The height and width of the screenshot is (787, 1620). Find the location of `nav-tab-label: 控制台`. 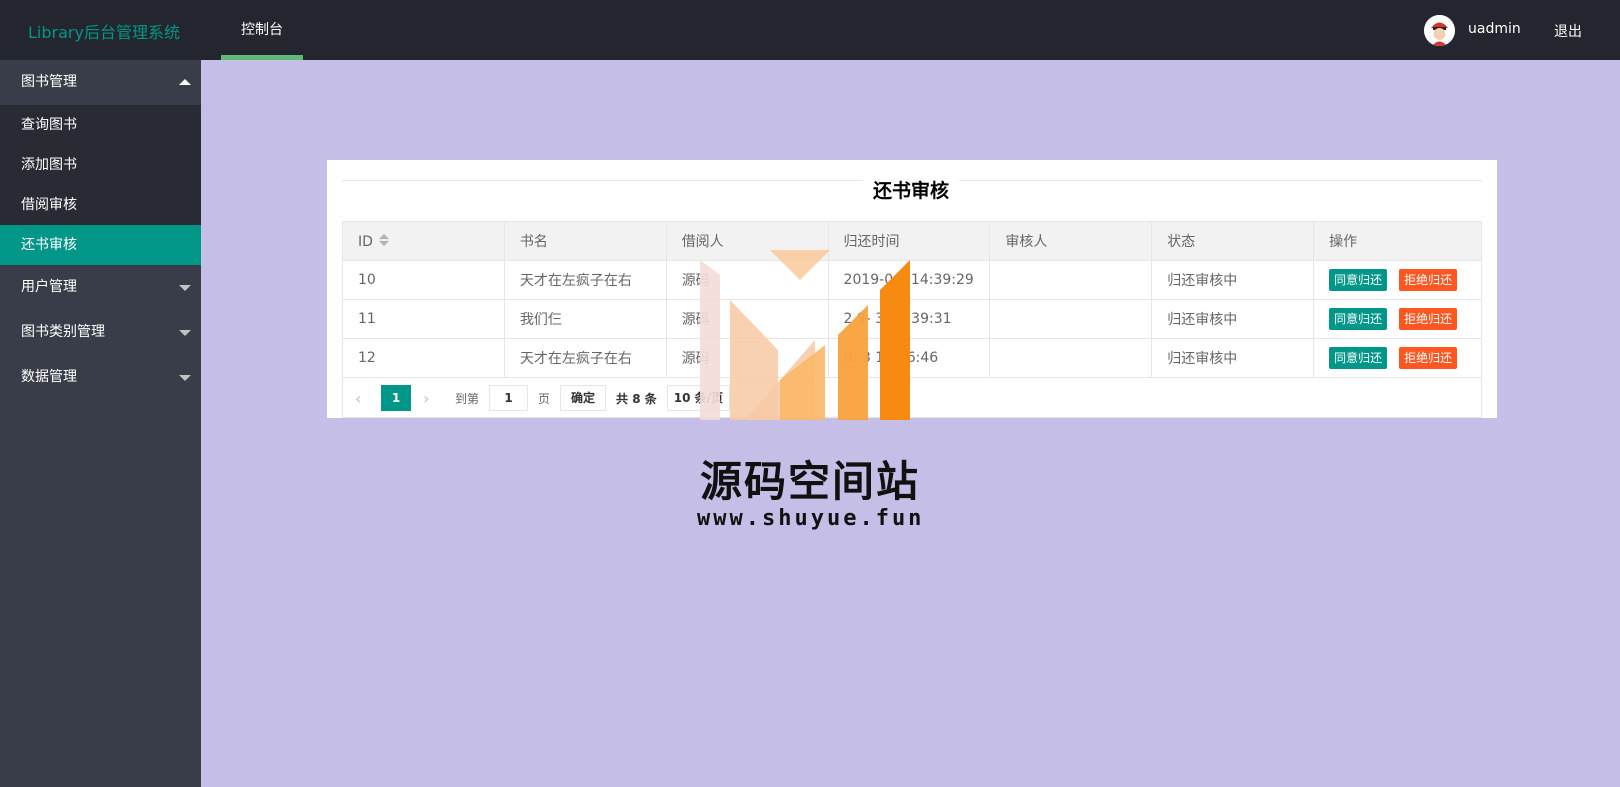

nav-tab-label: 控制台 is located at coordinates (262, 30).